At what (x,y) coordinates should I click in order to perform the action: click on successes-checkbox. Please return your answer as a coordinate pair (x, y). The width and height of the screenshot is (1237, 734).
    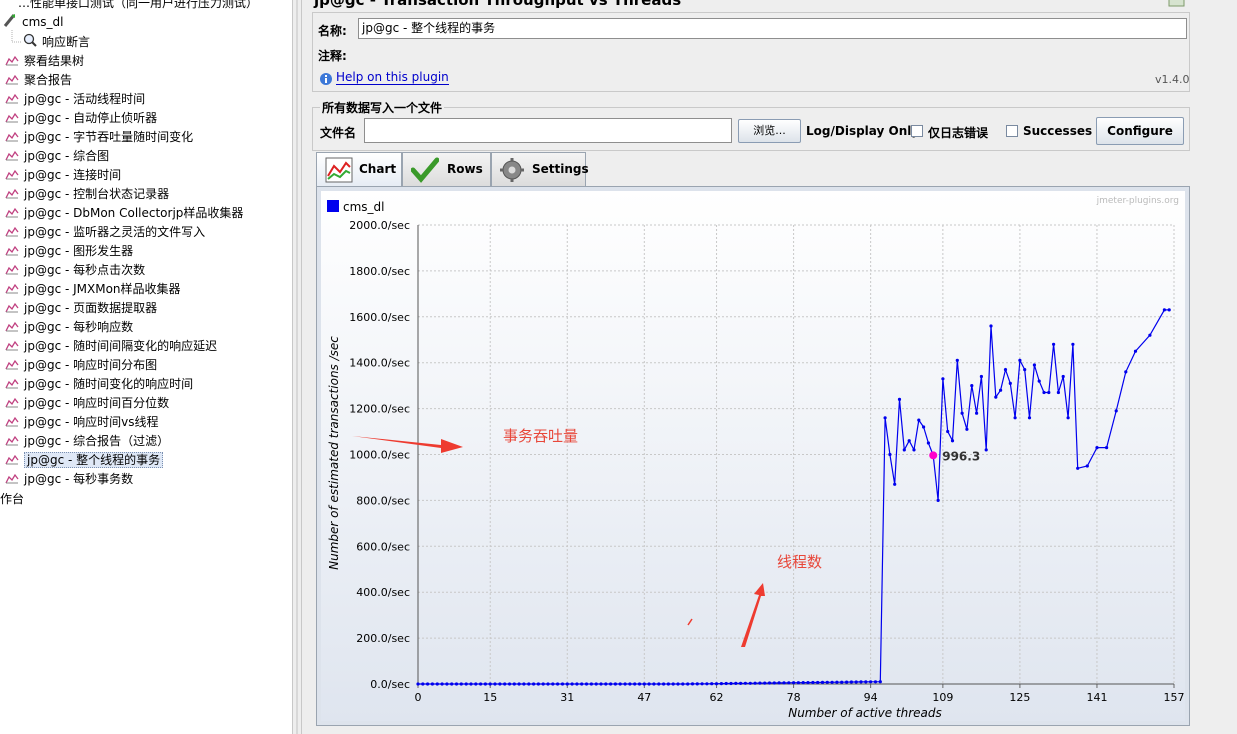
    Looking at the image, I should click on (1012, 131).